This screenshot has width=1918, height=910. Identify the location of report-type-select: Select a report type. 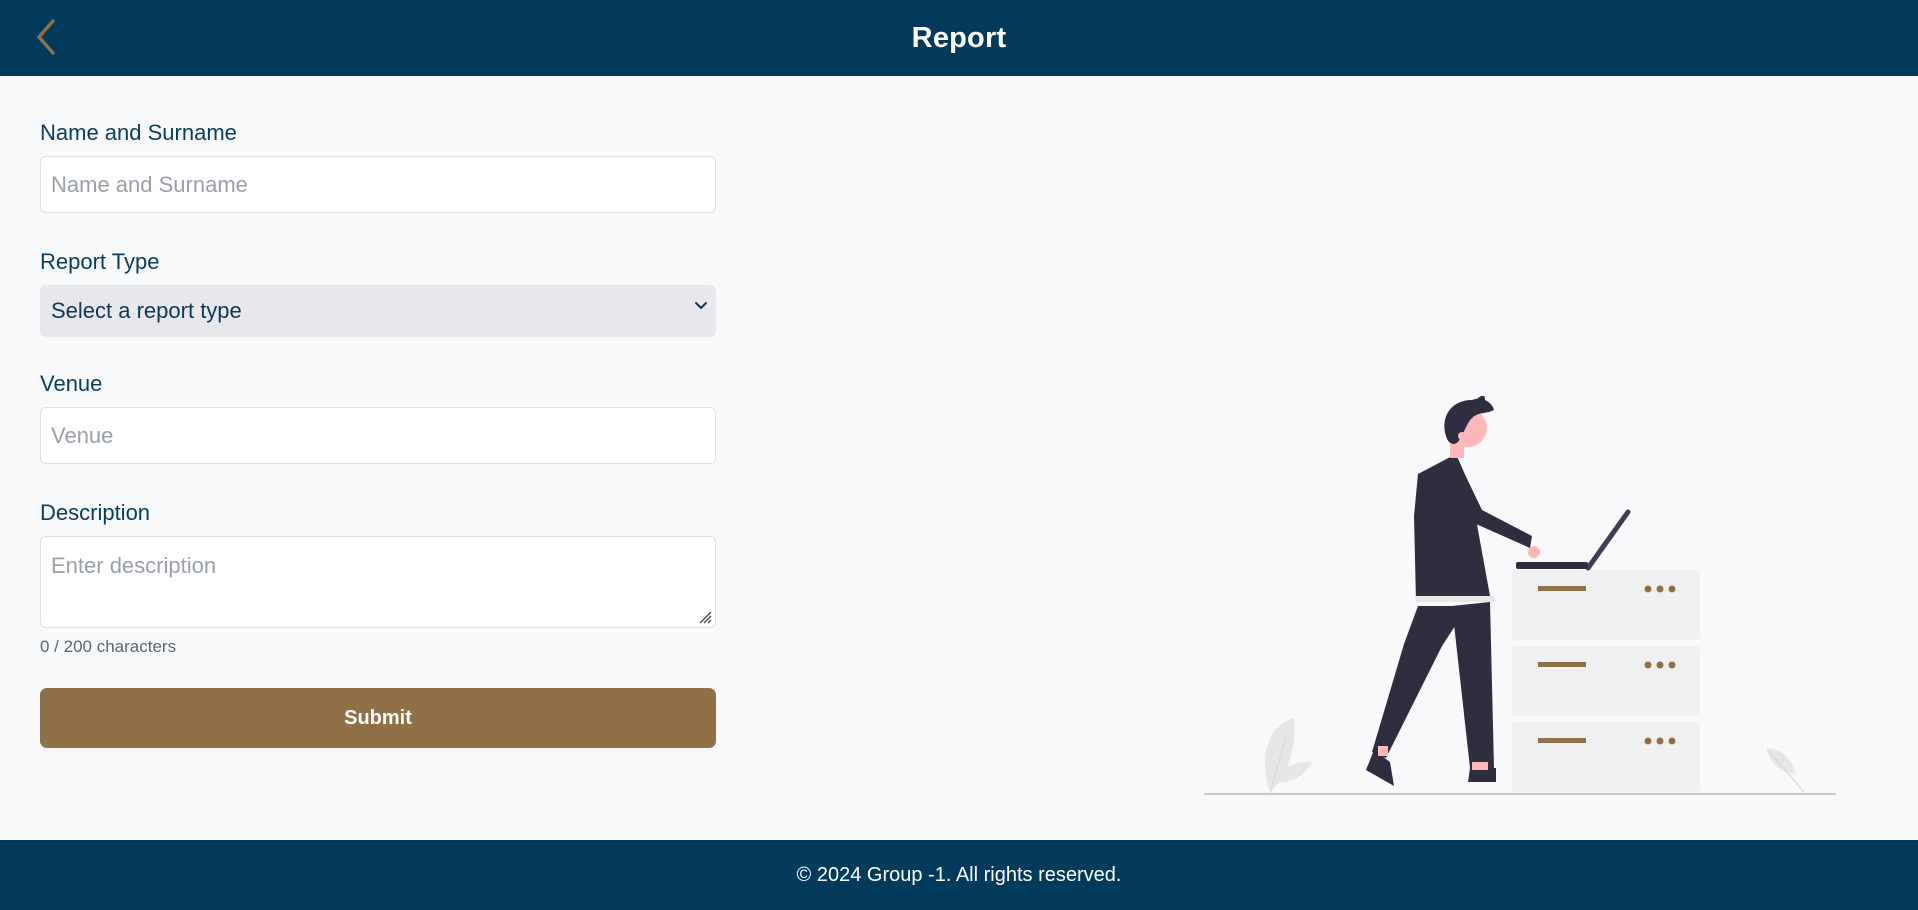
(378, 311).